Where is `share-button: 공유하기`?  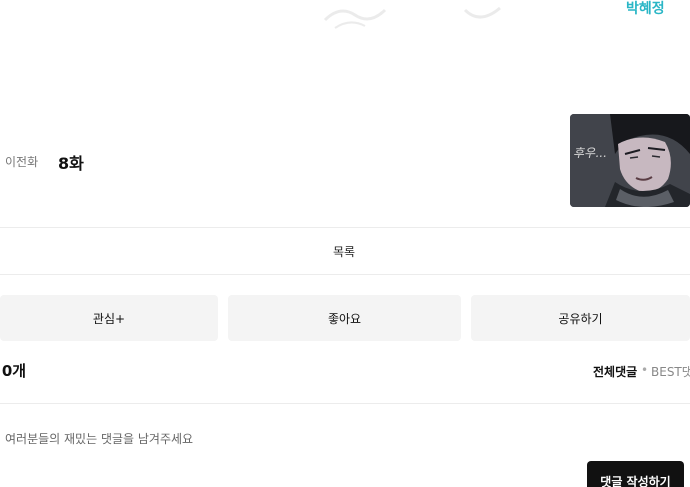 share-button: 공유하기 is located at coordinates (580, 318).